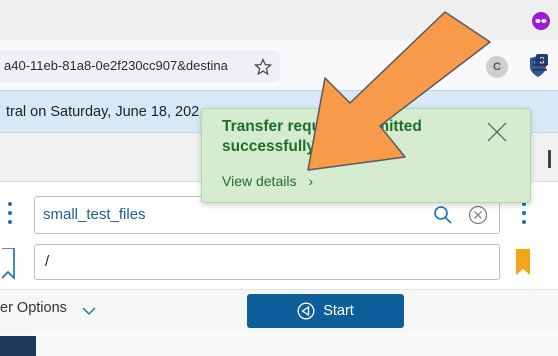 The image size is (558, 356). What do you see at coordinates (497, 67) in the screenshot?
I see `extension-icon: C` at bounding box center [497, 67].